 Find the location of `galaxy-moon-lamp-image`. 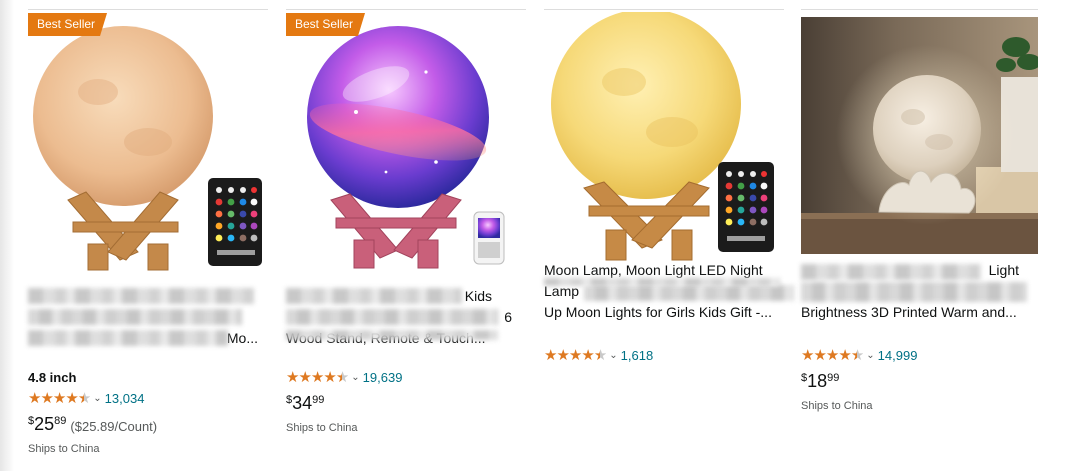

galaxy-moon-lamp-image is located at coordinates (406, 147).